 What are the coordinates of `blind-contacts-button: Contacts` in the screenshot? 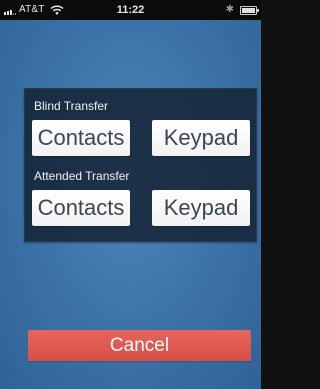 It's located at (81, 138).